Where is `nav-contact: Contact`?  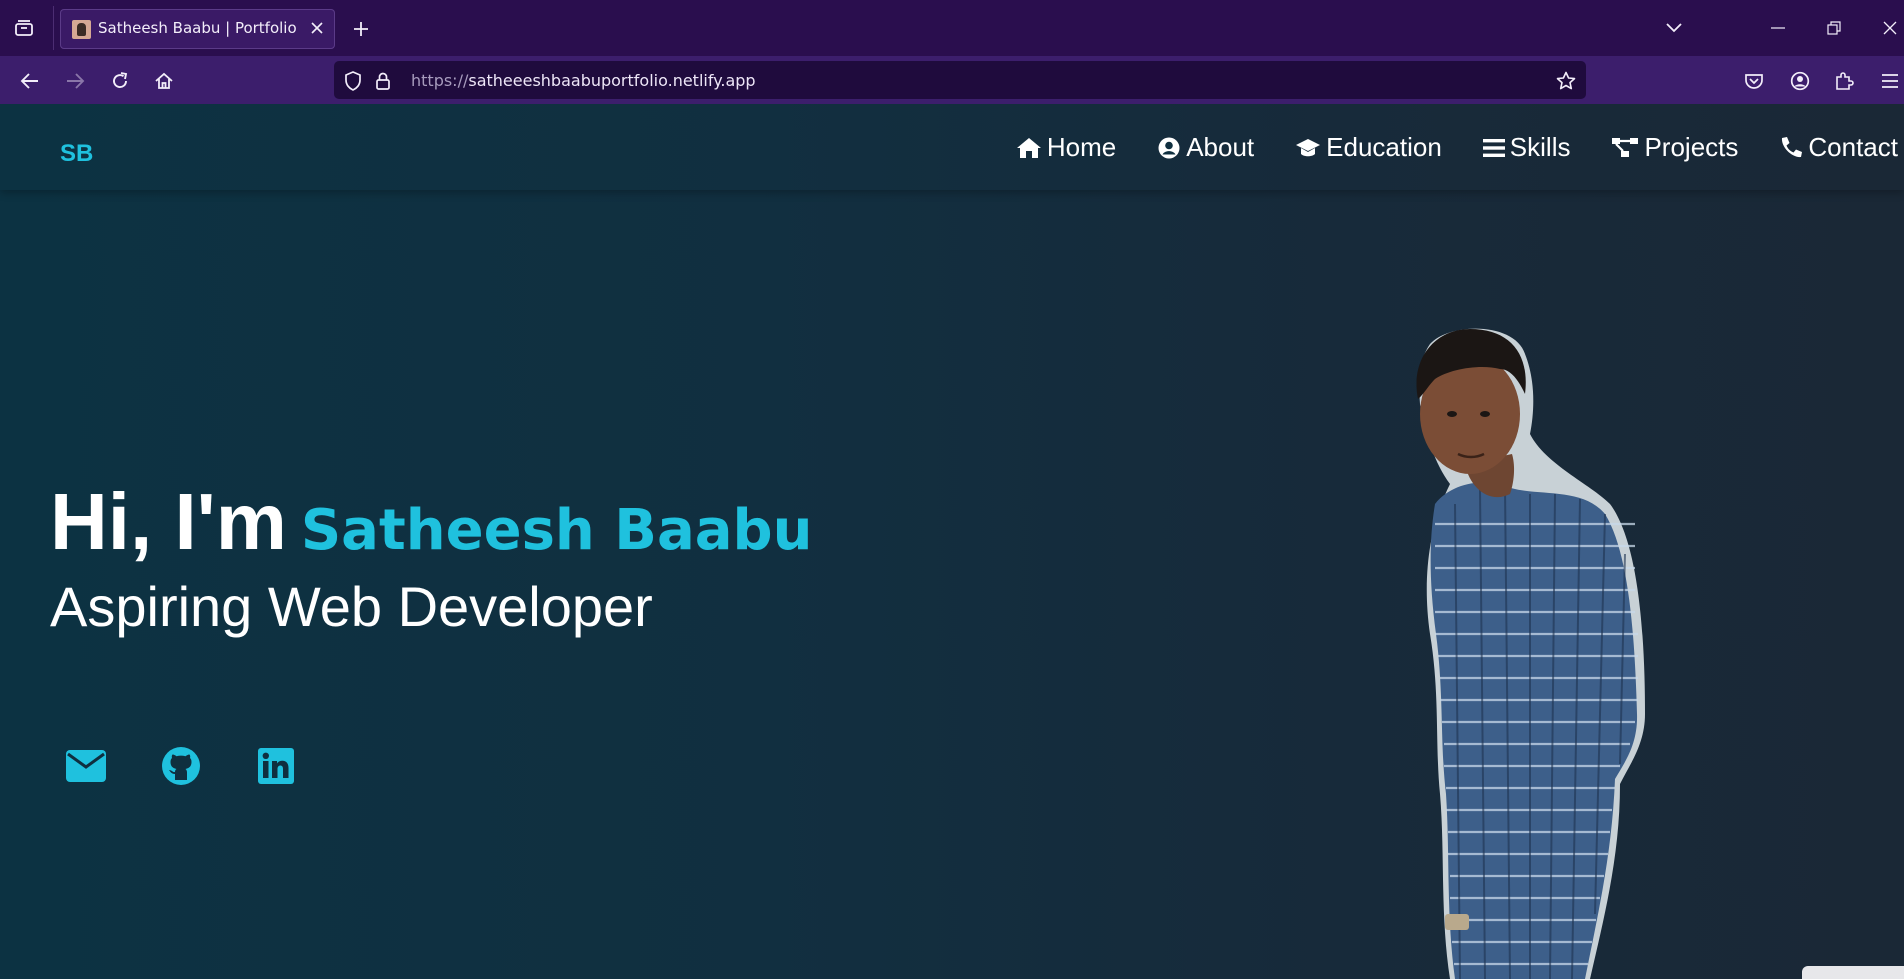
nav-contact: Contact is located at coordinates (1838, 147).